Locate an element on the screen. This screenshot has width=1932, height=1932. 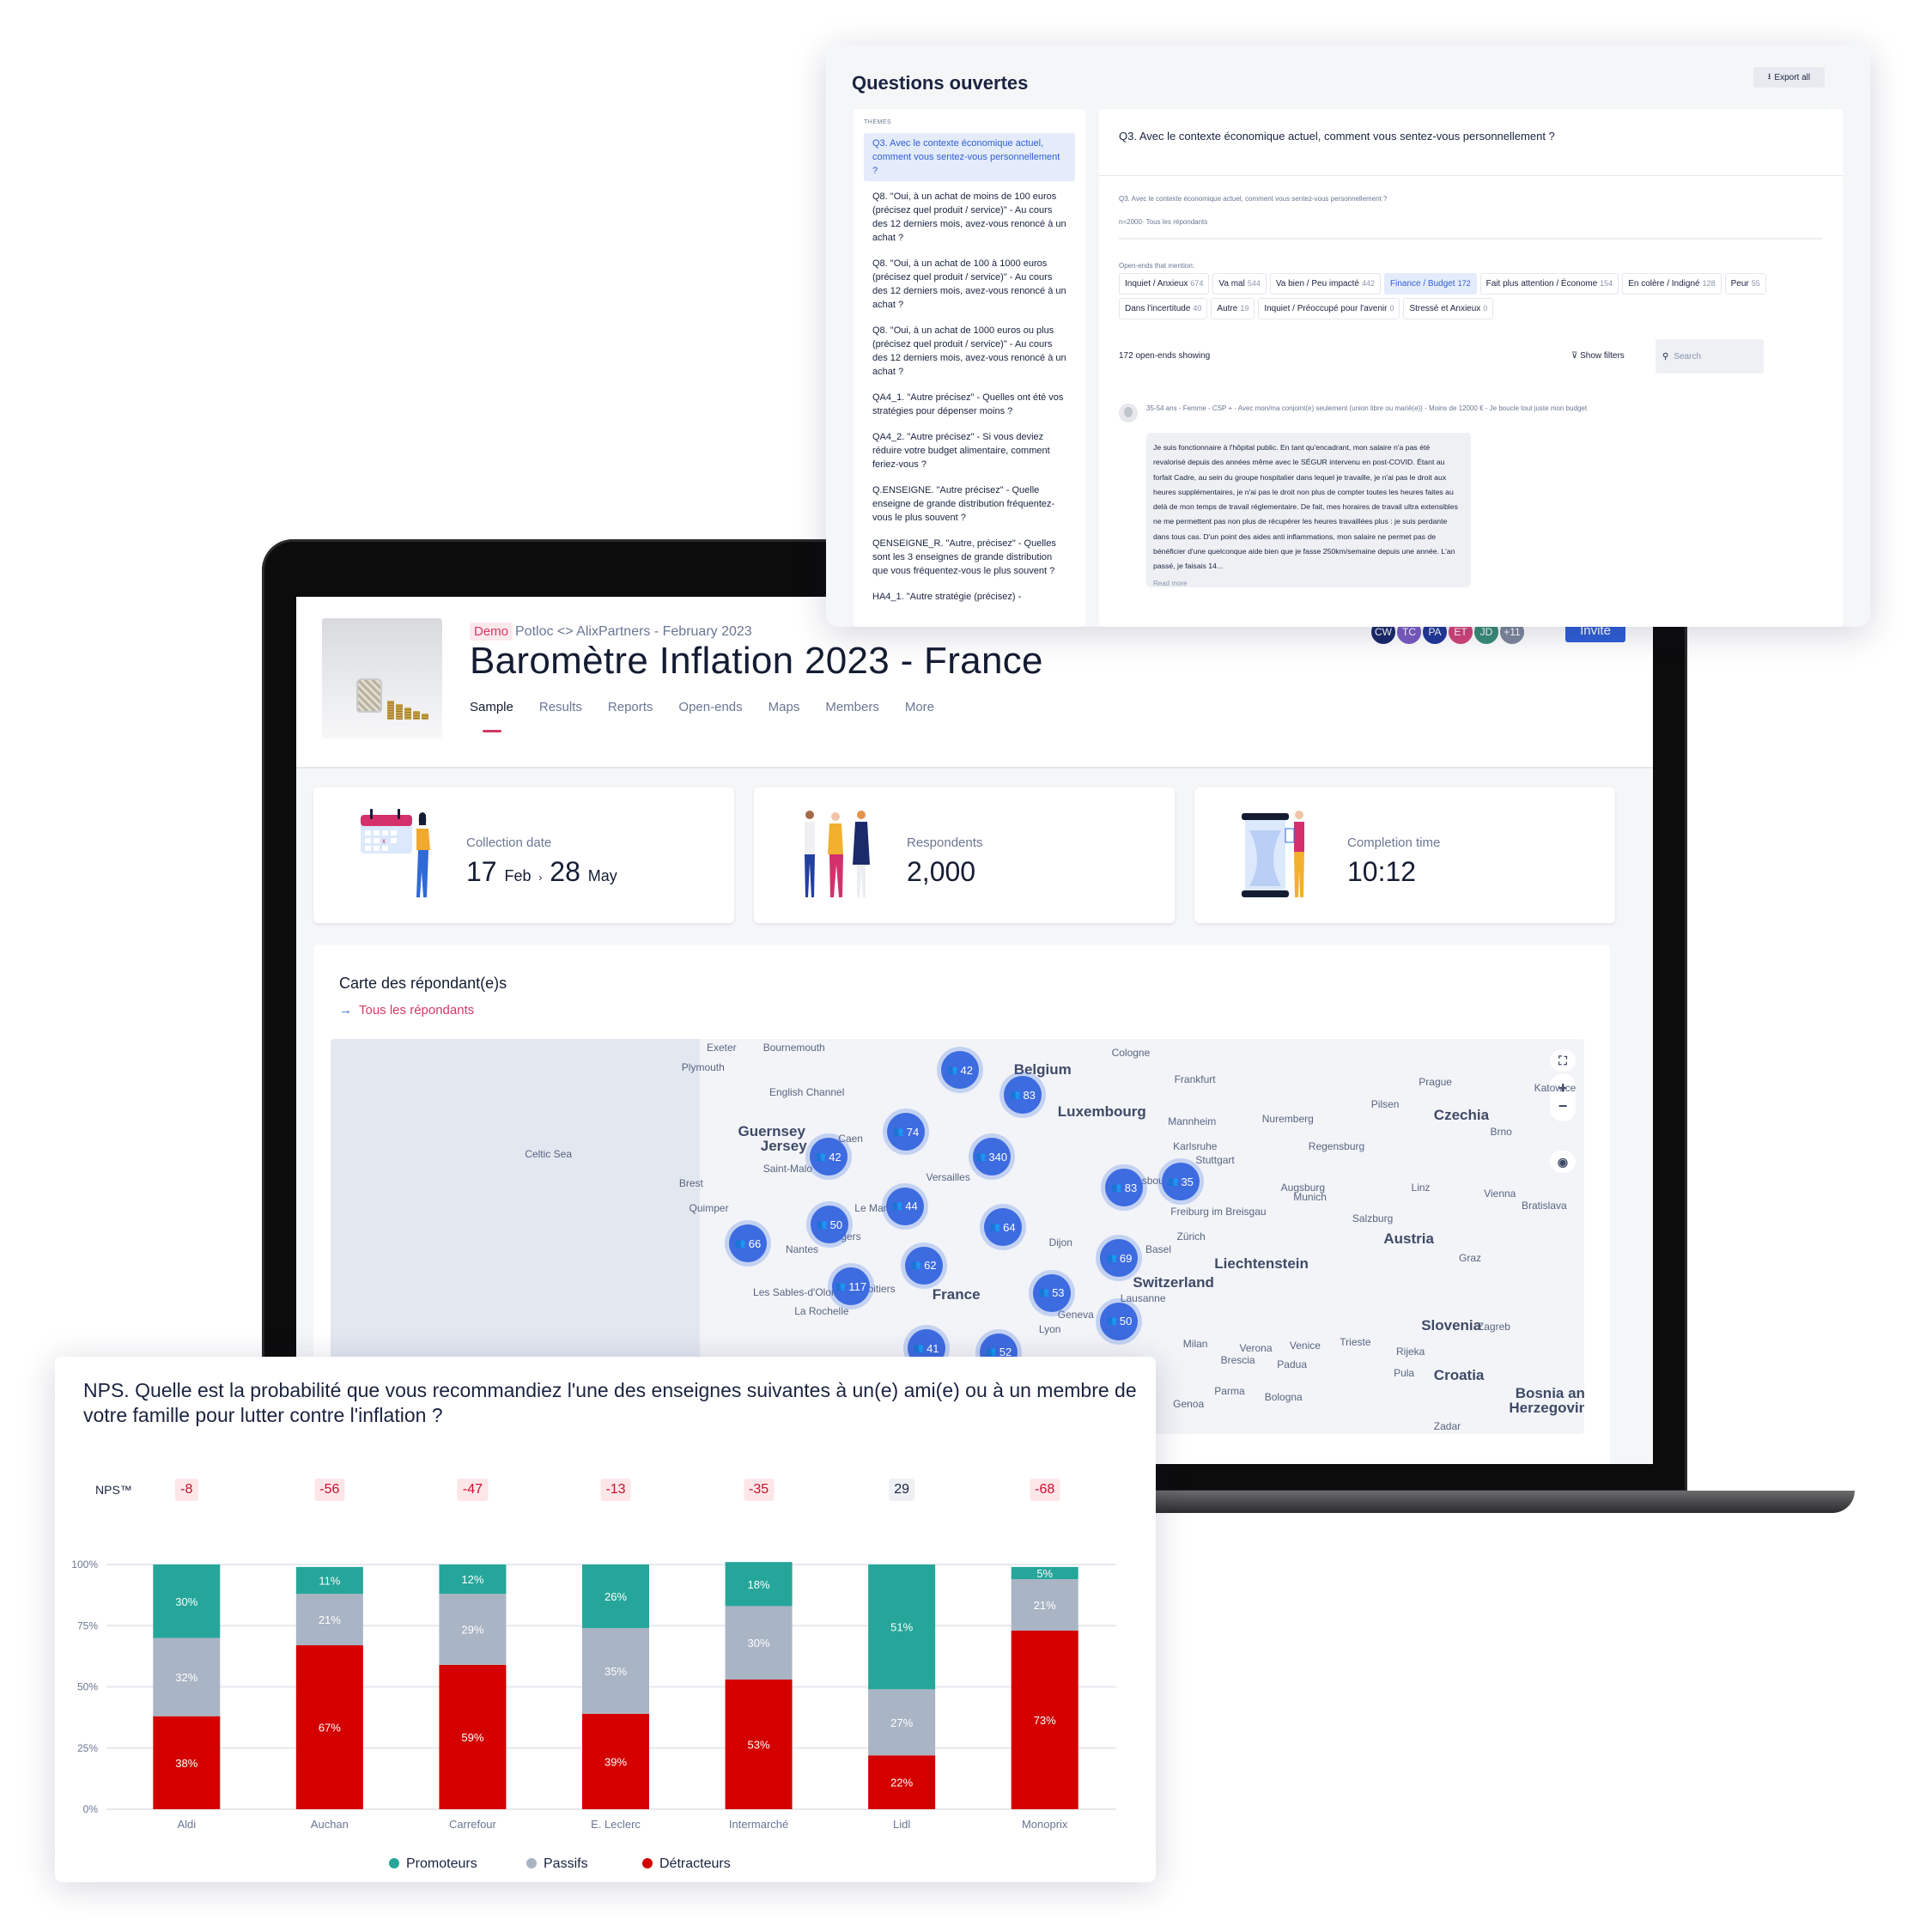
calendar-illustration-icon: x is located at coordinates (396, 853).